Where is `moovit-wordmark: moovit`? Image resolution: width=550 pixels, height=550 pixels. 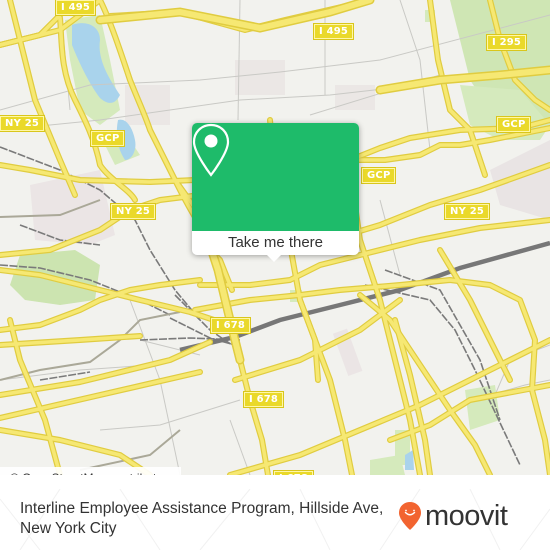
moovit-wordmark: moovit is located at coordinates (466, 516).